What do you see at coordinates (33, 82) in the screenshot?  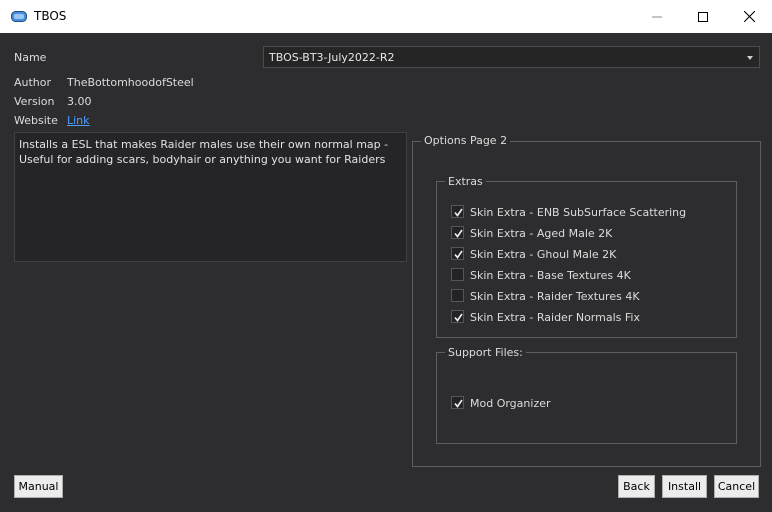 I see `author-label: Author` at bounding box center [33, 82].